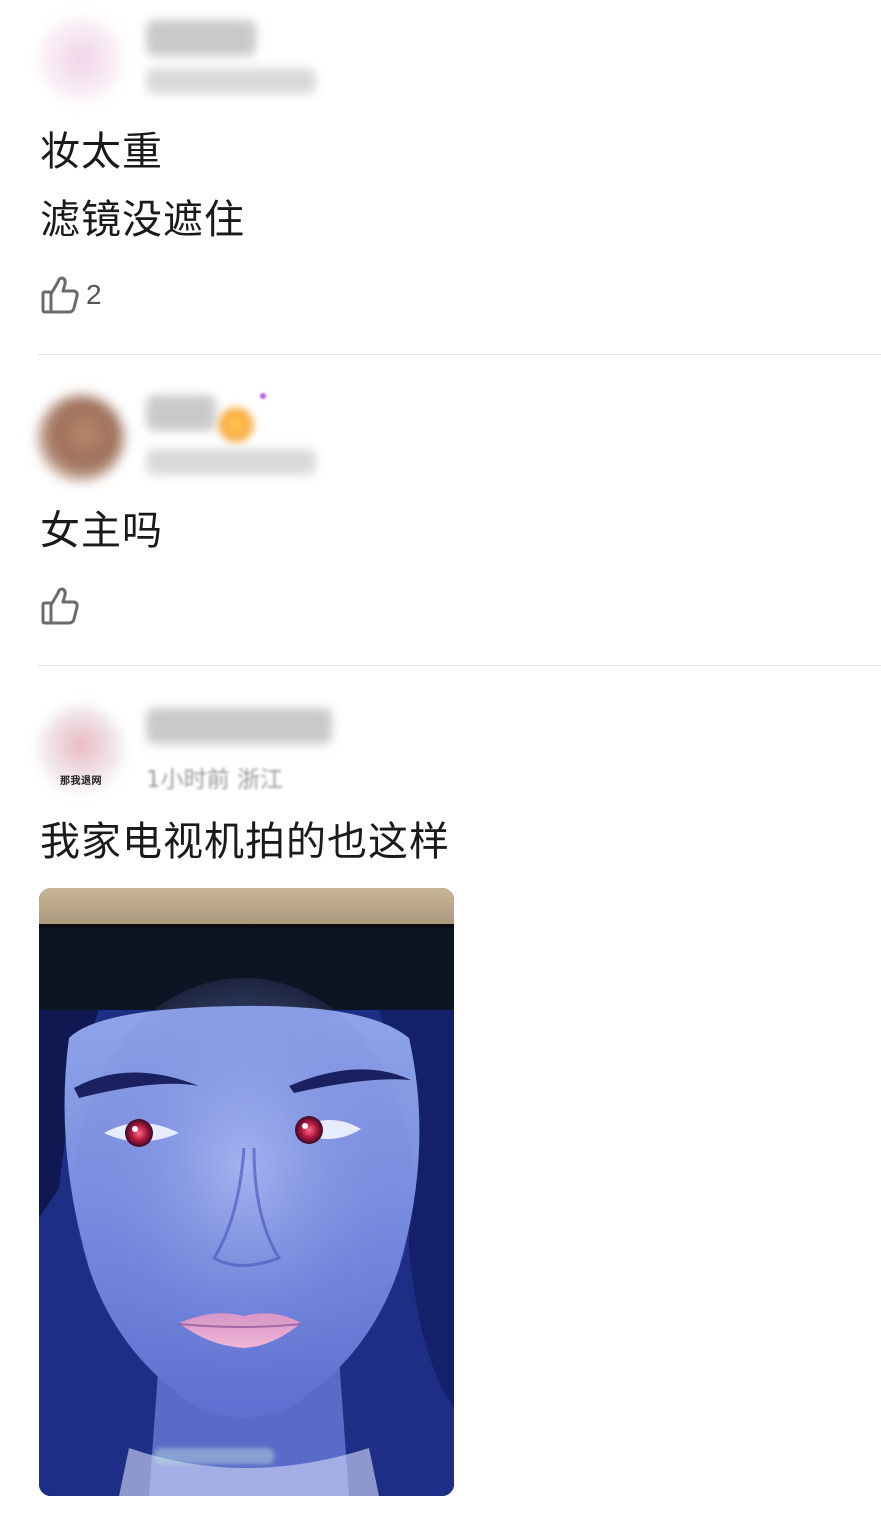  What do you see at coordinates (214, 780) in the screenshot?
I see `comment-meta: 1小时前 浙江` at bounding box center [214, 780].